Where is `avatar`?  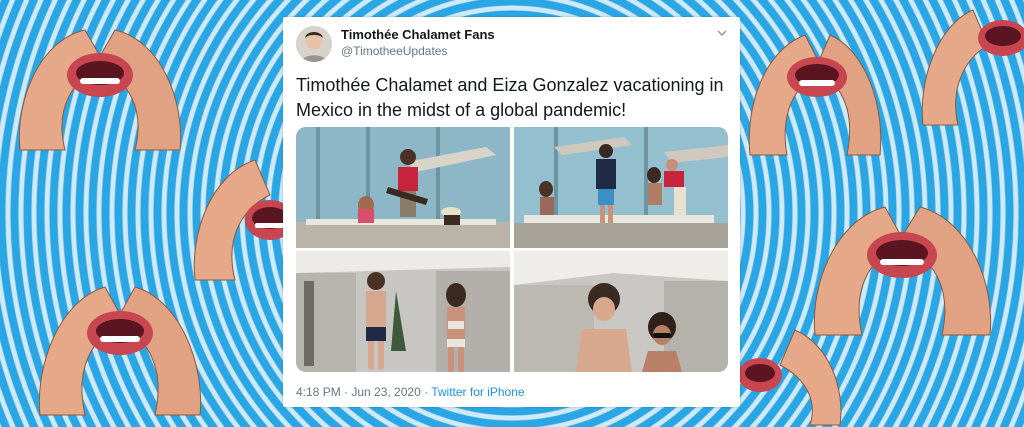
avatar is located at coordinates (314, 44).